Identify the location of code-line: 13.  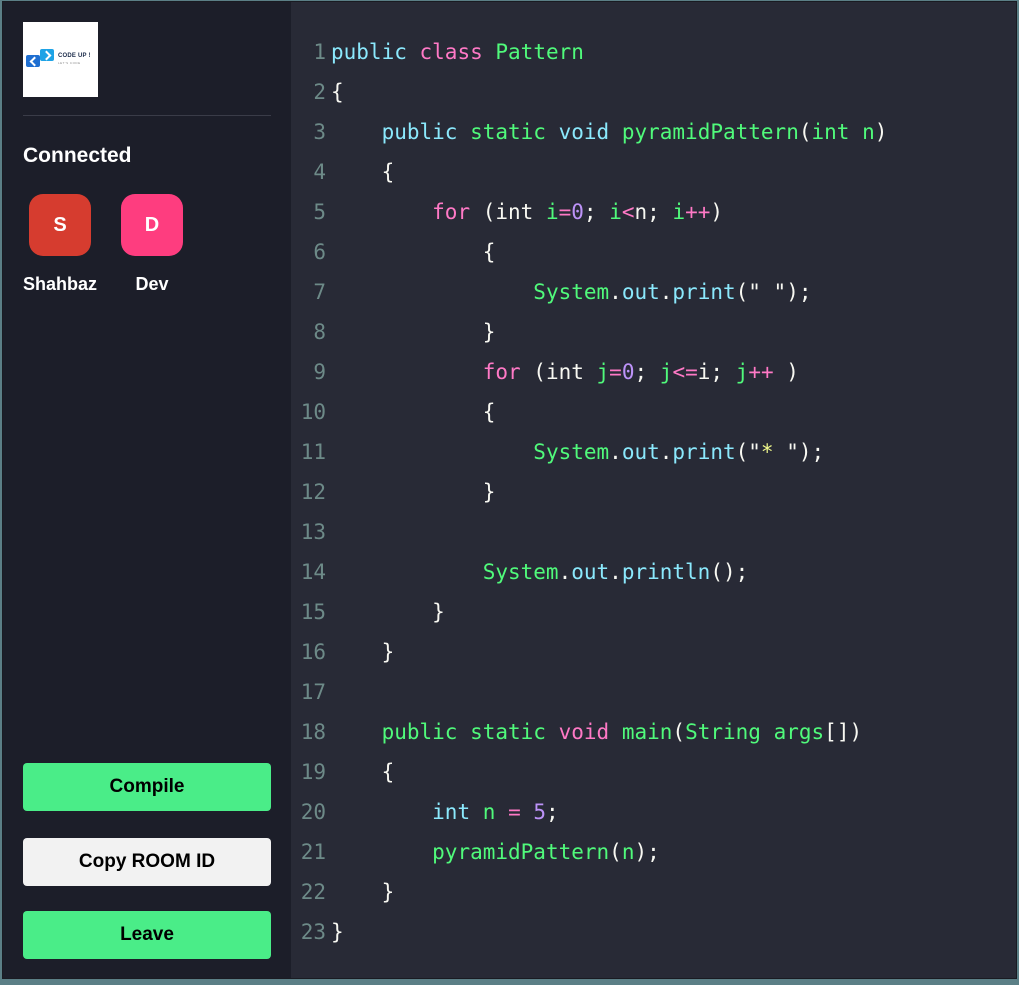
(653, 532).